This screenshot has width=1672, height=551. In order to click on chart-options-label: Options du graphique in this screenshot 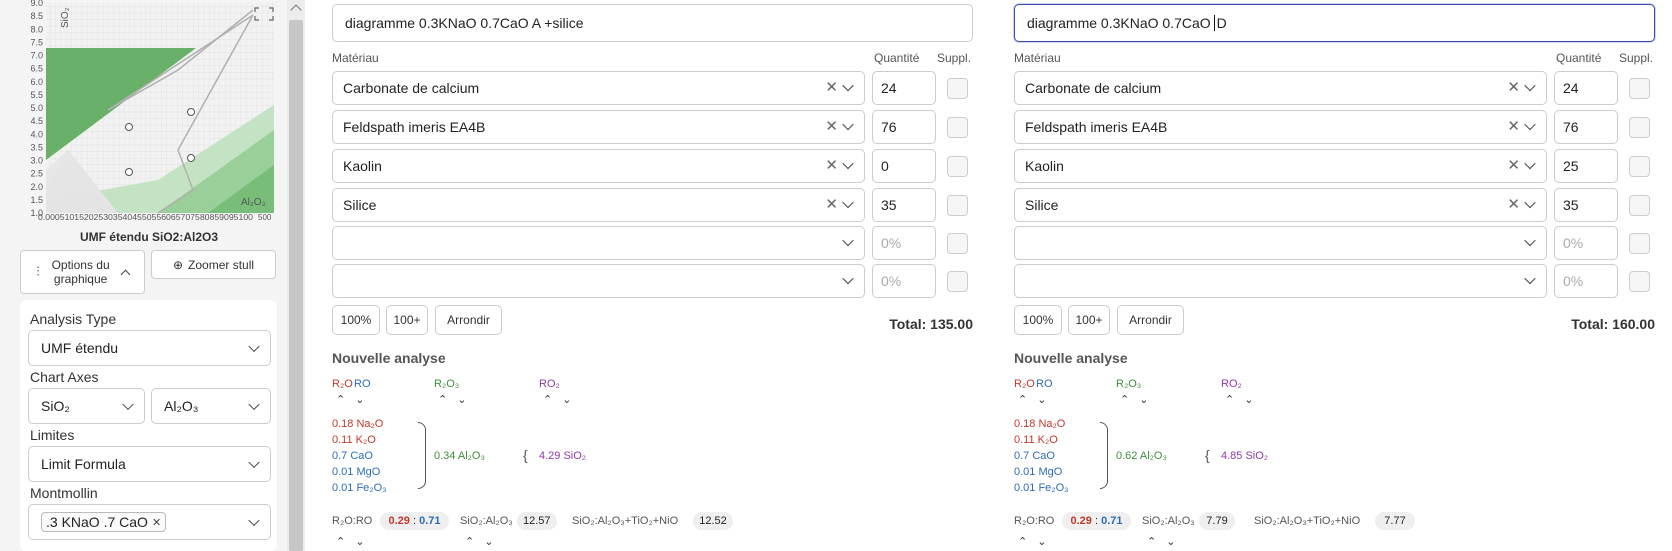, I will do `click(80, 272)`.